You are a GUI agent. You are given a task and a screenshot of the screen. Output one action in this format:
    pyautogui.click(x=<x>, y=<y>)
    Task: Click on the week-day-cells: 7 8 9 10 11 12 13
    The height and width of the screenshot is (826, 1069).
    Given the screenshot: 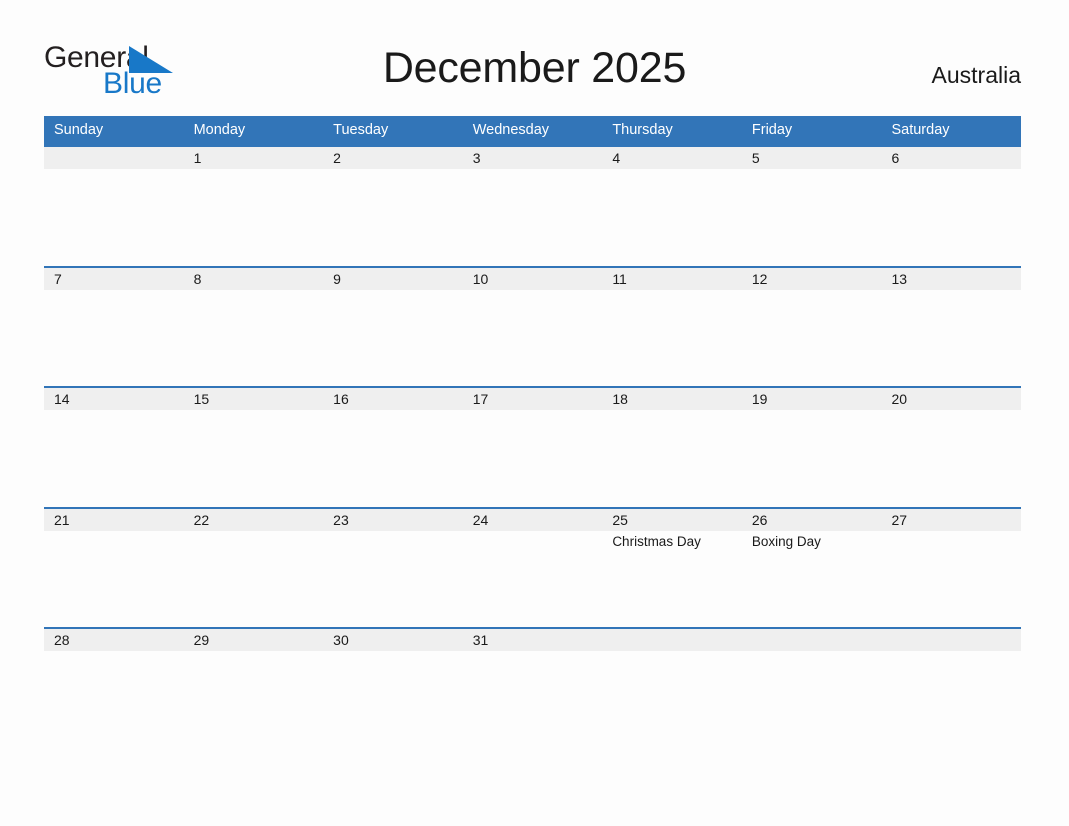 What is the action you would take?
    pyautogui.click(x=532, y=327)
    